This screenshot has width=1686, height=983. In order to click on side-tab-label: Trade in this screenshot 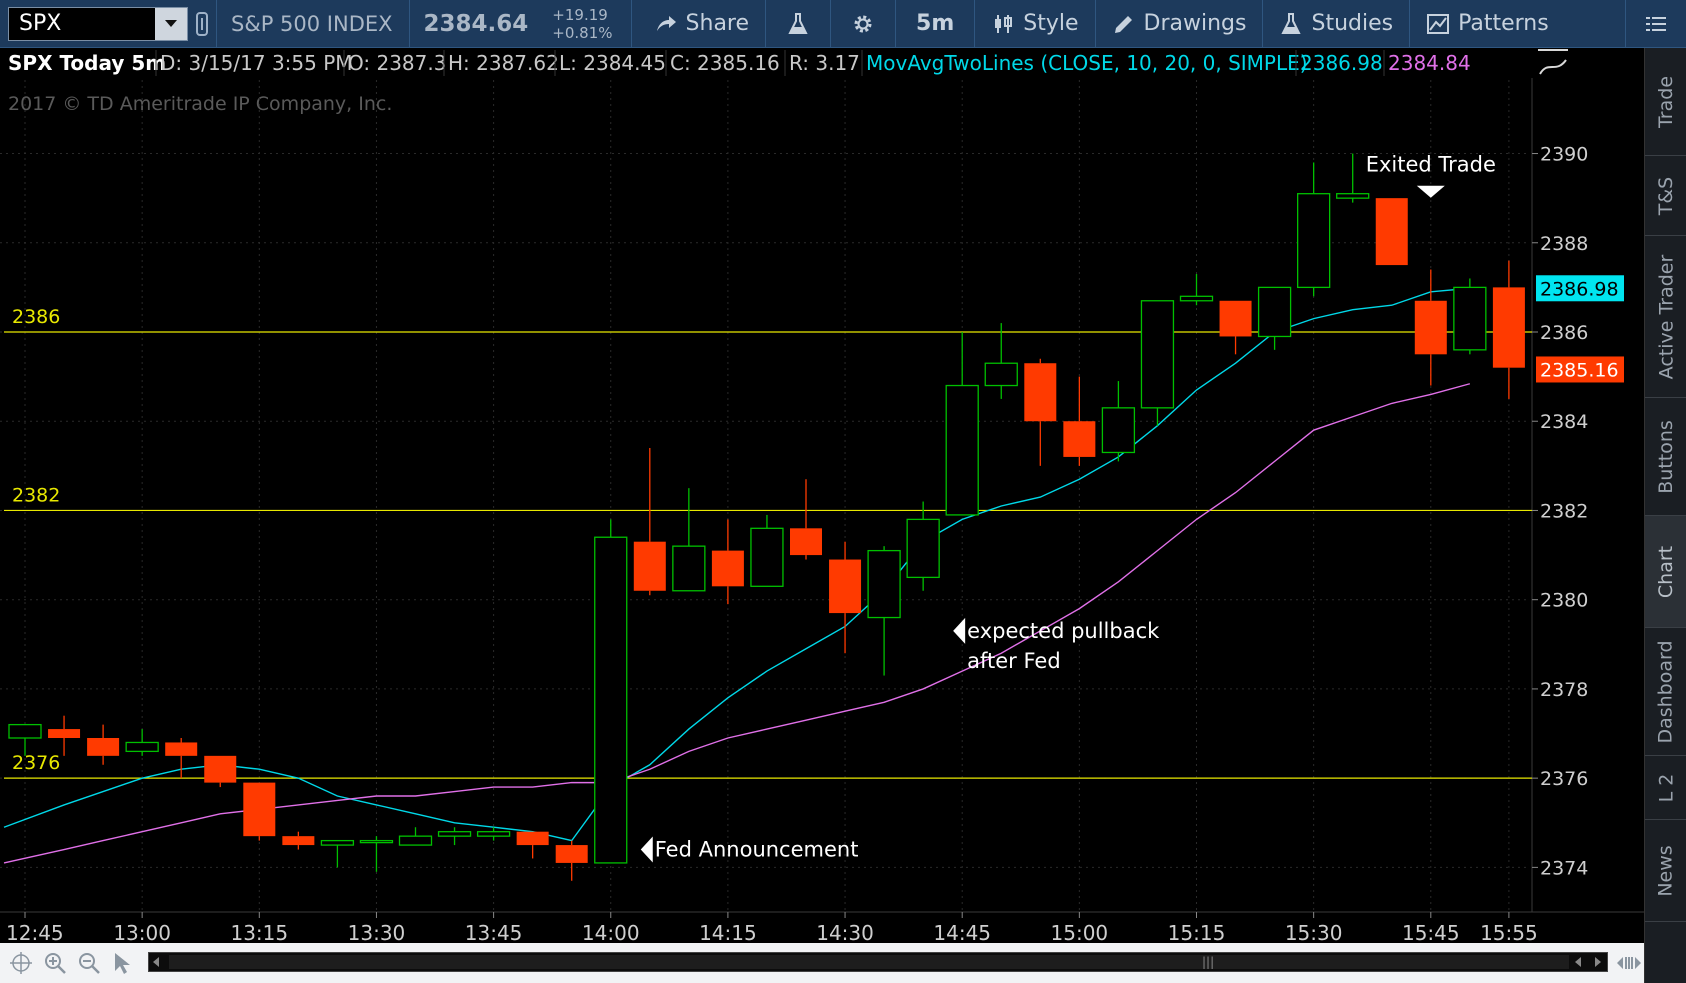, I will do `click(1666, 101)`.